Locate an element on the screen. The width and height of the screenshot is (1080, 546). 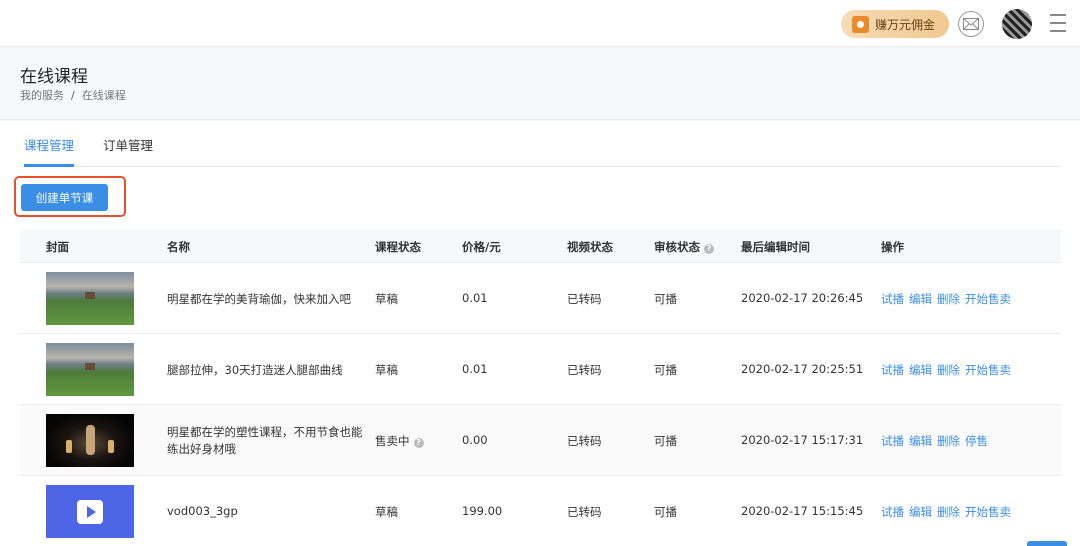
active-tab-indicator is located at coordinates (49, 165).